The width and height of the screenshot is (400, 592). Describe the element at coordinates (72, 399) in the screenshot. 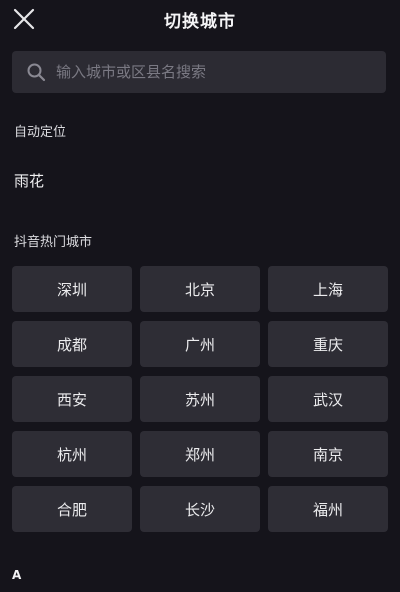

I see `city-button: 西安` at that location.